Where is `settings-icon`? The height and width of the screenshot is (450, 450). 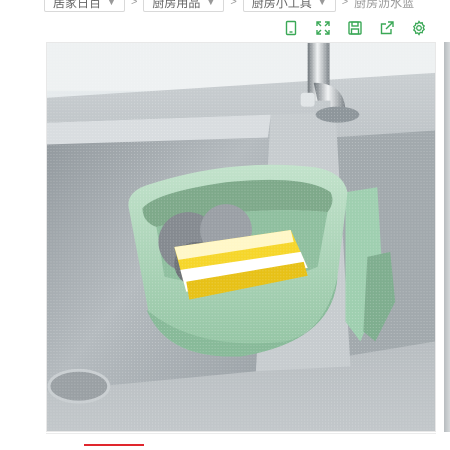 settings-icon is located at coordinates (419, 28).